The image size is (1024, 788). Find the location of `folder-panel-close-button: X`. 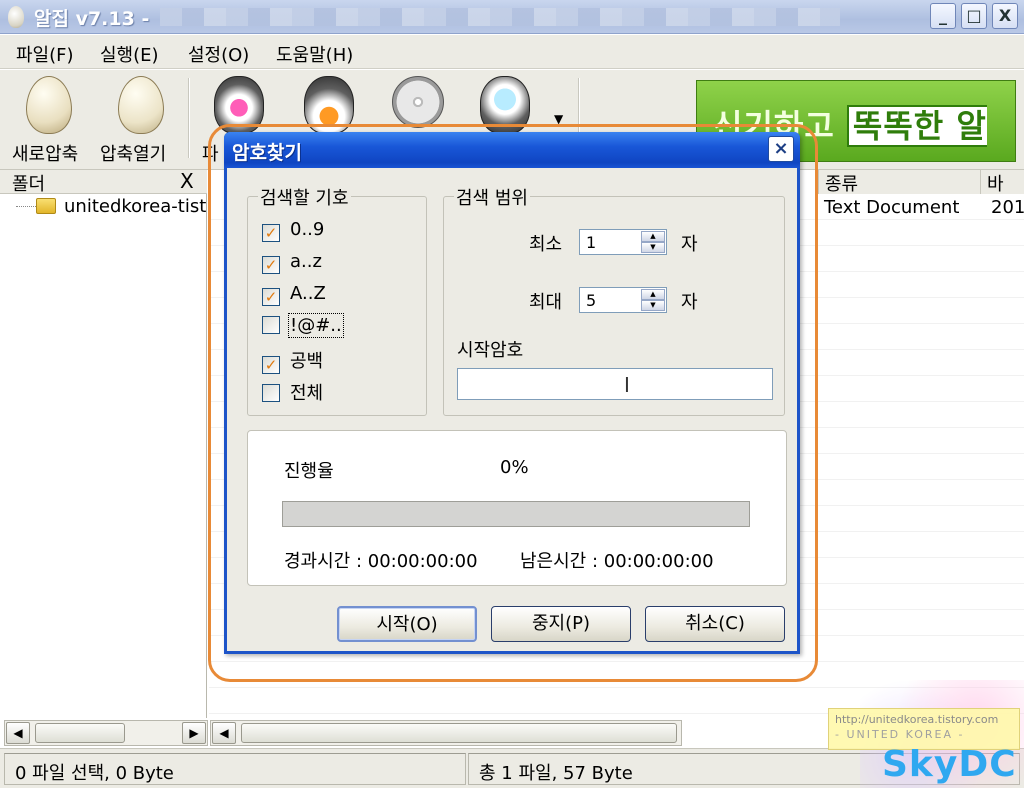

folder-panel-close-button: X is located at coordinates (187, 181).